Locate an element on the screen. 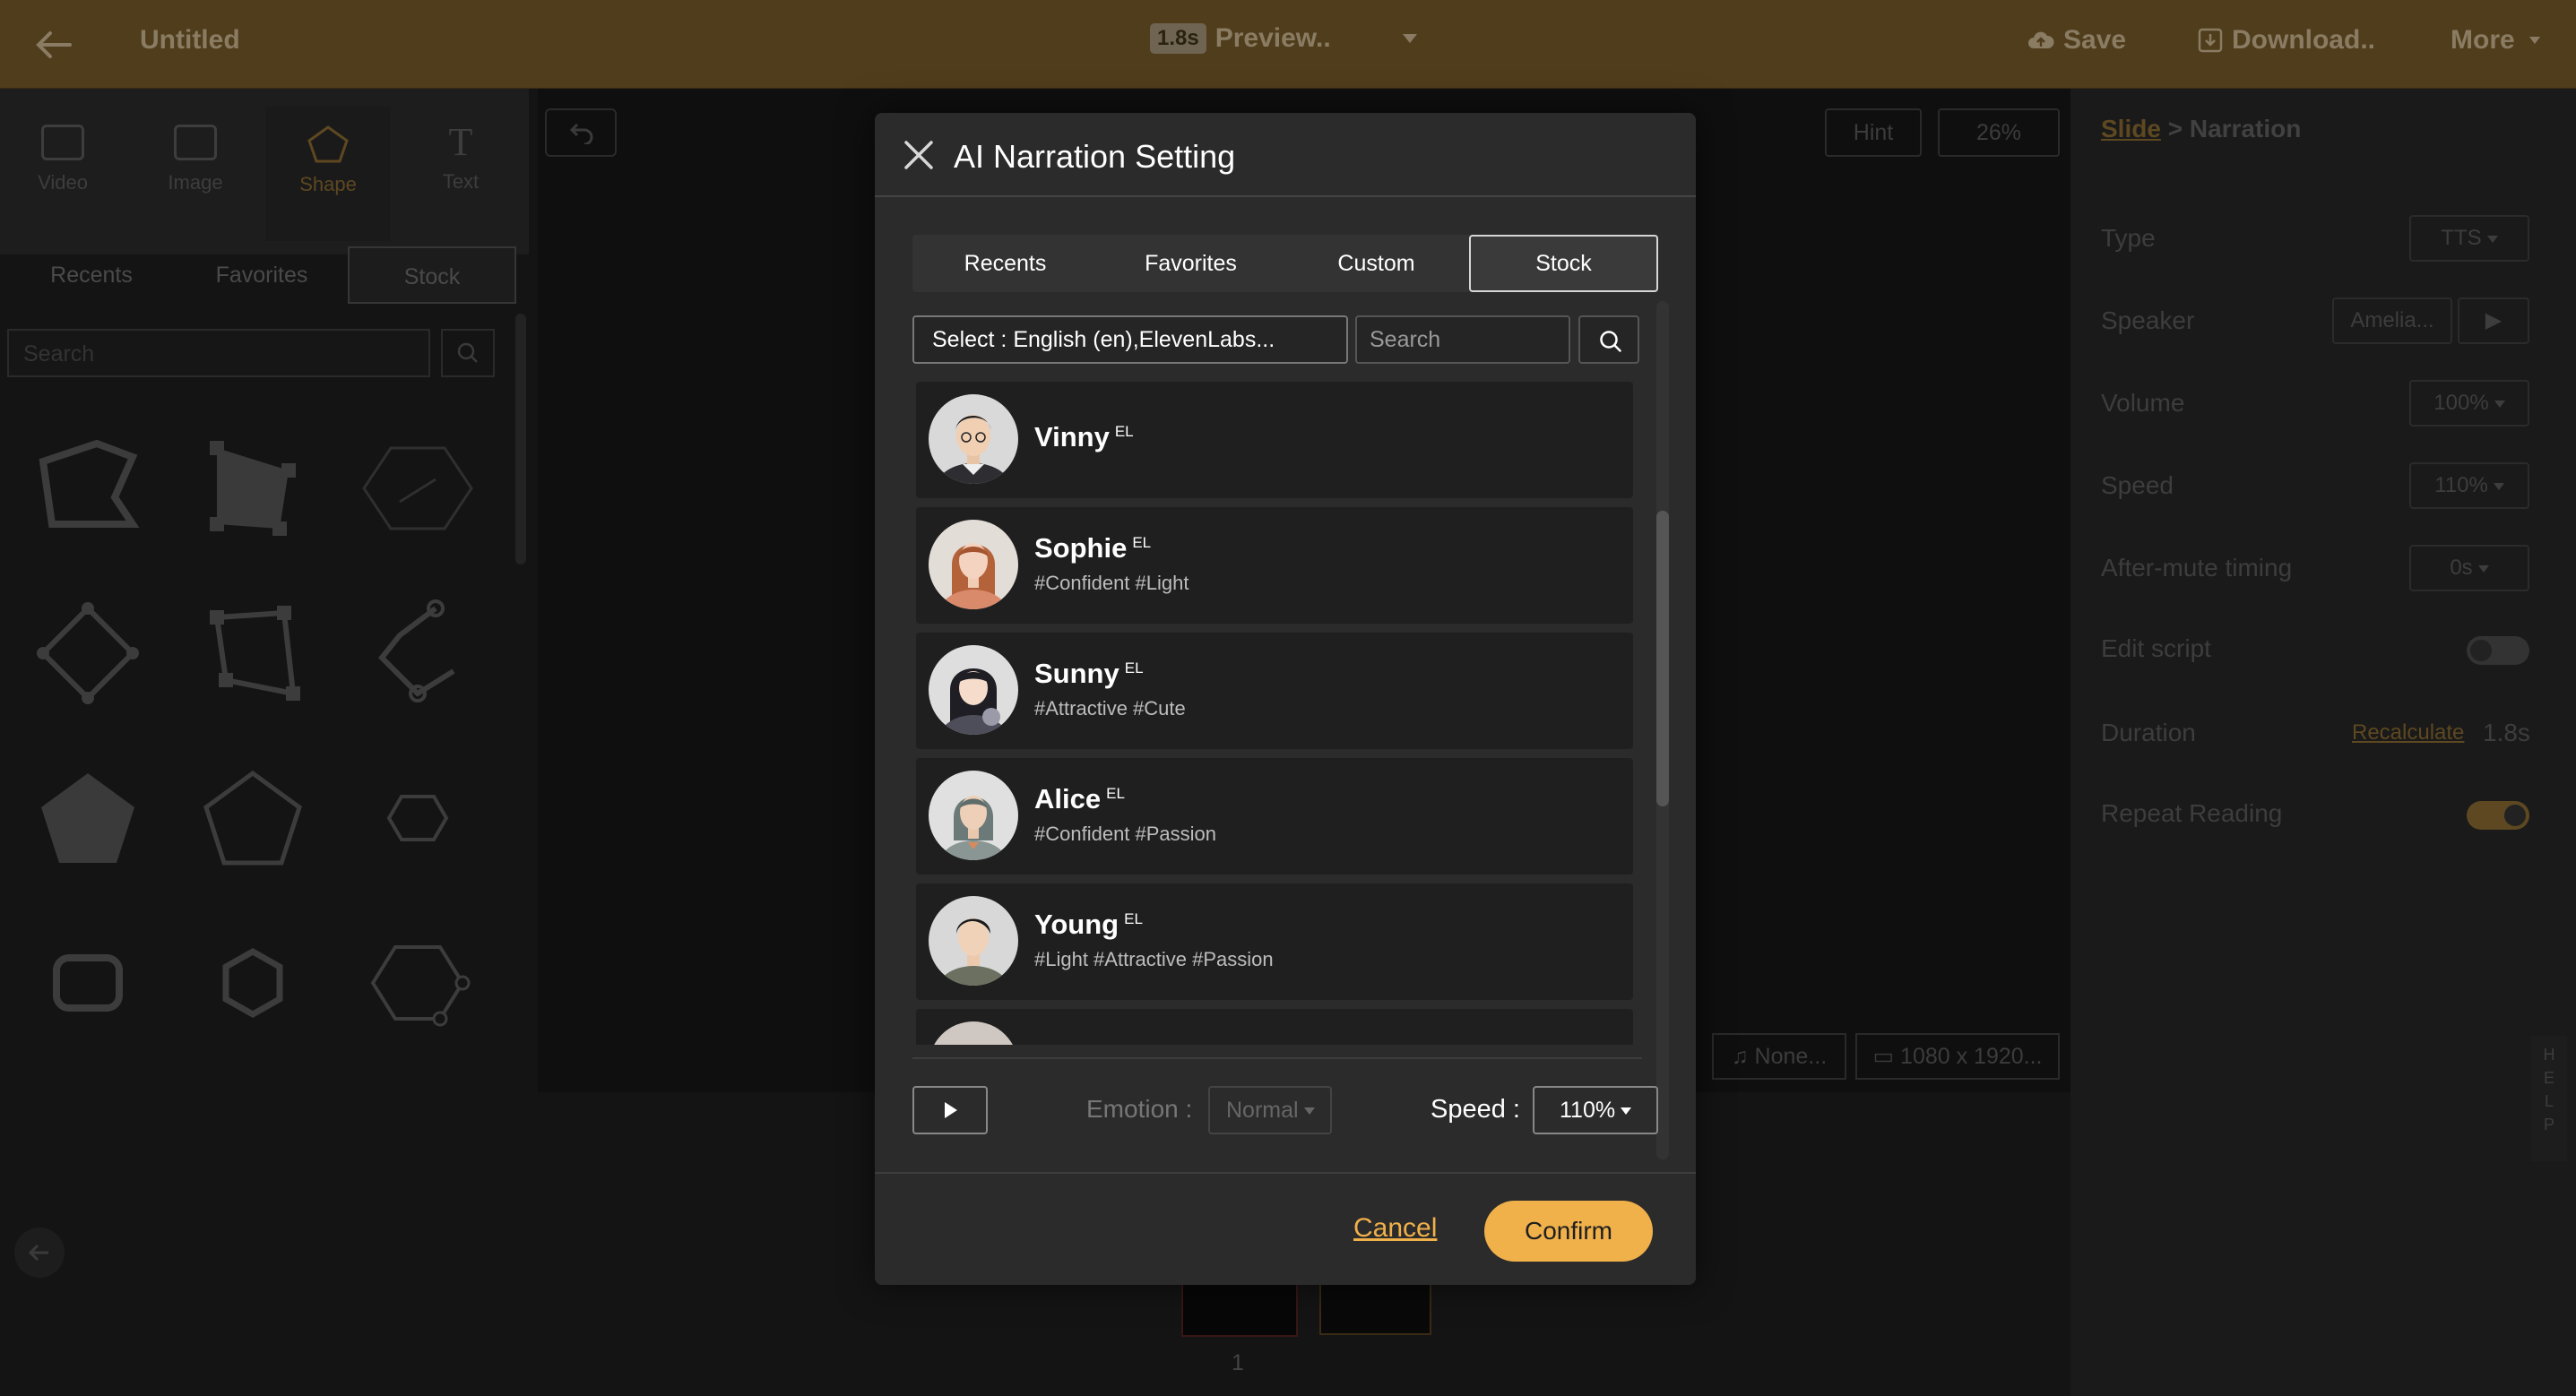 This screenshot has width=2576, height=1396. search-icon is located at coordinates (467, 352).